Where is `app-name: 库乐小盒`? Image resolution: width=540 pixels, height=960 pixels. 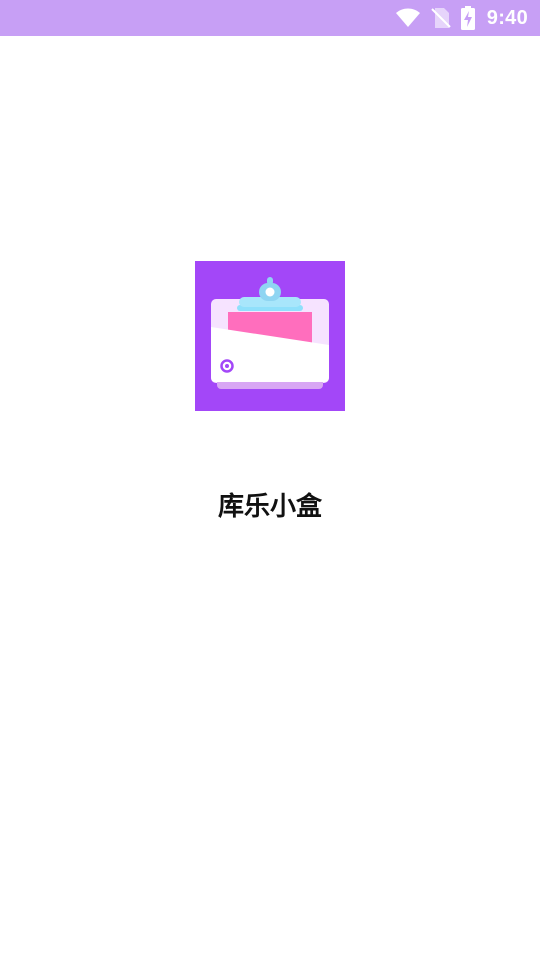 app-name: 库乐小盒 is located at coordinates (269, 507).